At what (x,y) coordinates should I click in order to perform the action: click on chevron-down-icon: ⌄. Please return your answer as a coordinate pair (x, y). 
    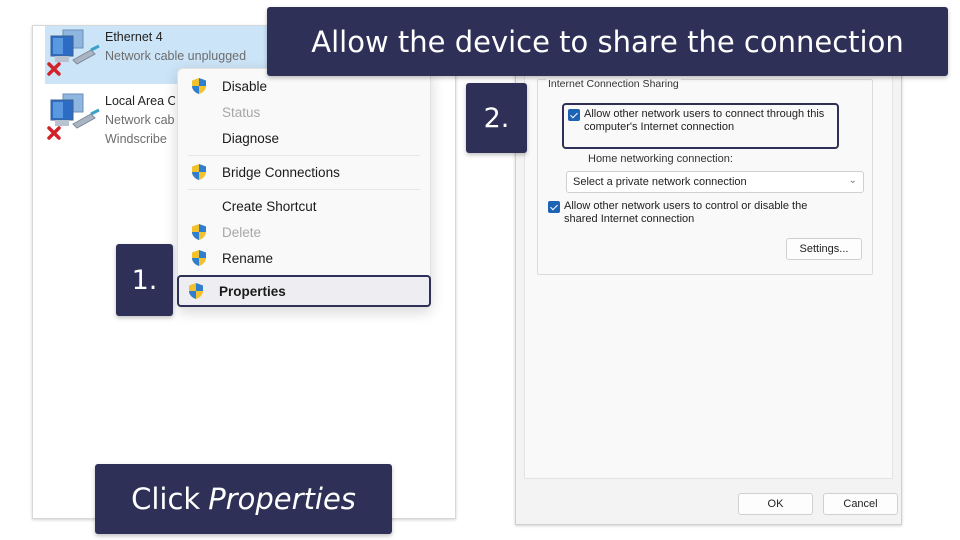
    Looking at the image, I should click on (852, 180).